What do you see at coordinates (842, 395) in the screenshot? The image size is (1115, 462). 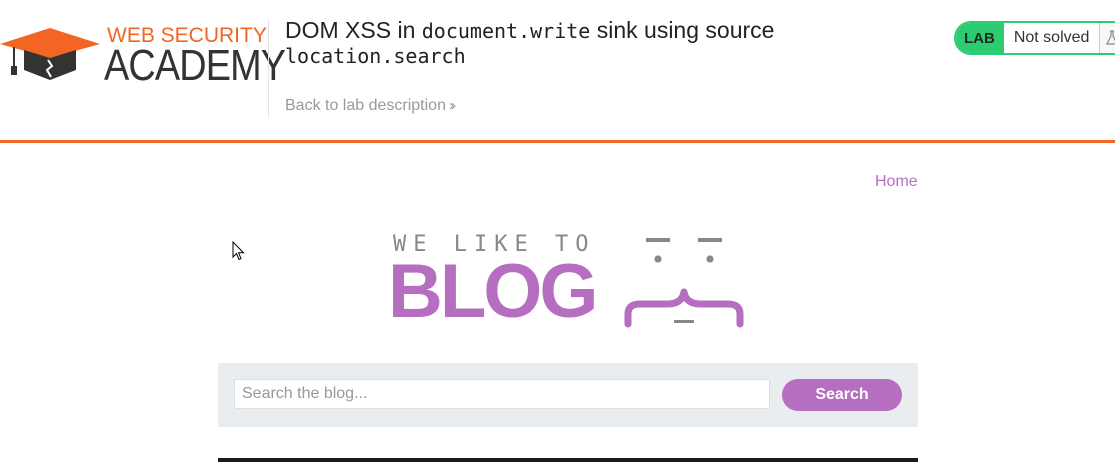 I see `search-button: Search` at bounding box center [842, 395].